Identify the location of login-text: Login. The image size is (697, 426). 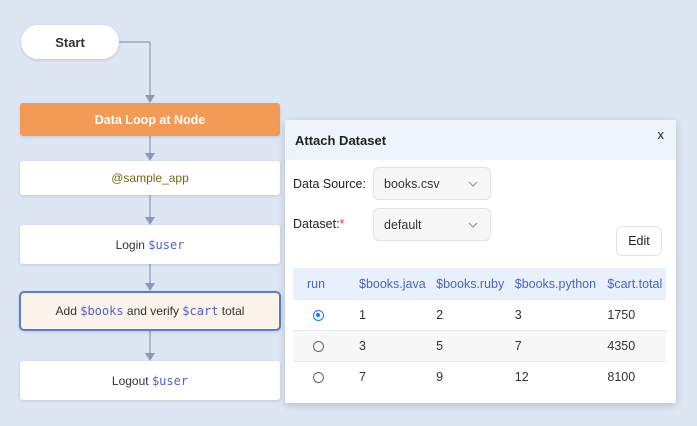
(132, 244).